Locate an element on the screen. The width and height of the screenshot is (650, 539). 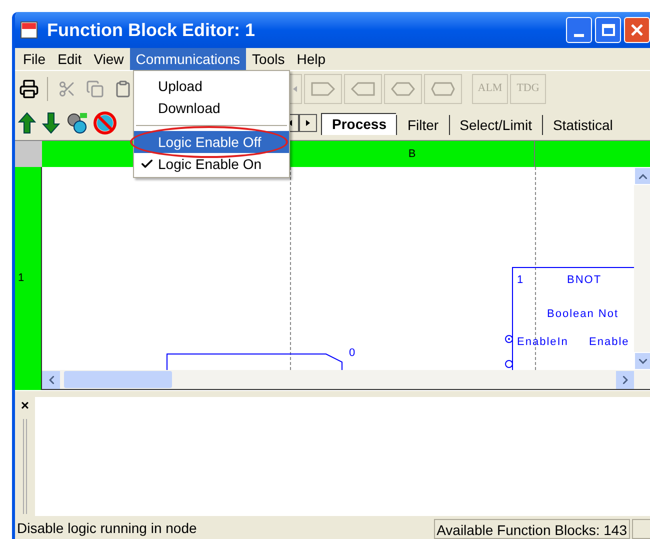
document-icon is located at coordinates (29, 30).